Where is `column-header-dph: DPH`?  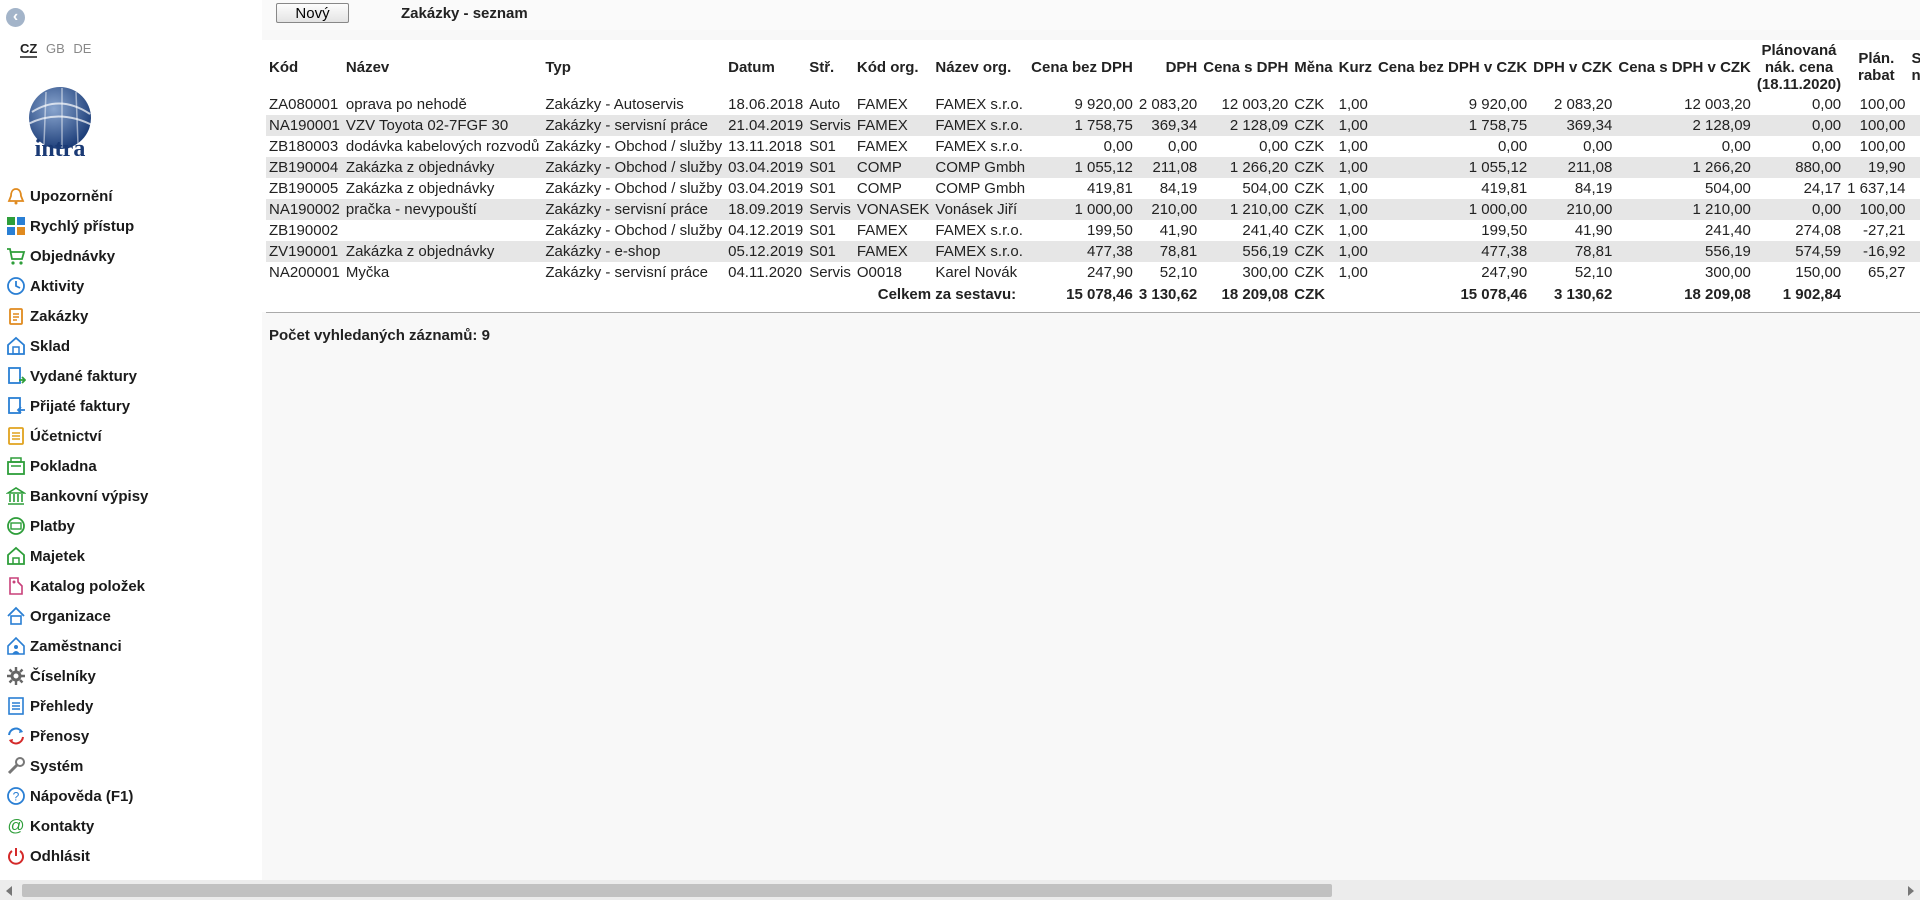
column-header-dph: DPH is located at coordinates (1168, 67).